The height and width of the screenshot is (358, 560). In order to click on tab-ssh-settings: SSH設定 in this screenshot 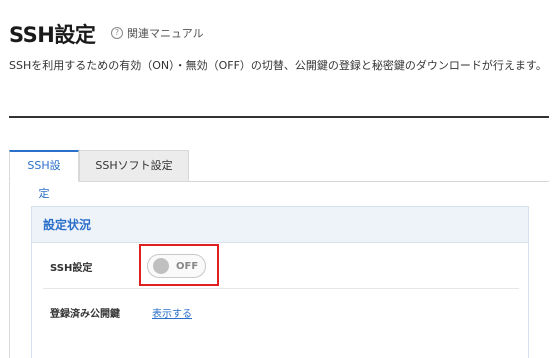, I will do `click(44, 175)`.